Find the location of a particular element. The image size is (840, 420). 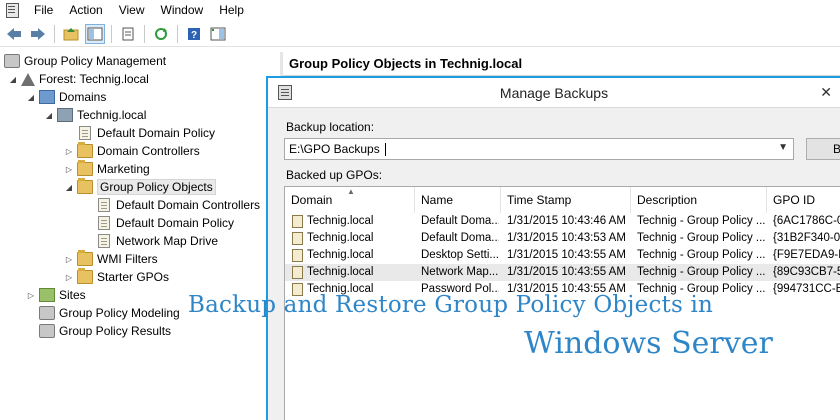

tree-node-starter-gpos: ▷ Starter GPOs is located at coordinates (116, 277).